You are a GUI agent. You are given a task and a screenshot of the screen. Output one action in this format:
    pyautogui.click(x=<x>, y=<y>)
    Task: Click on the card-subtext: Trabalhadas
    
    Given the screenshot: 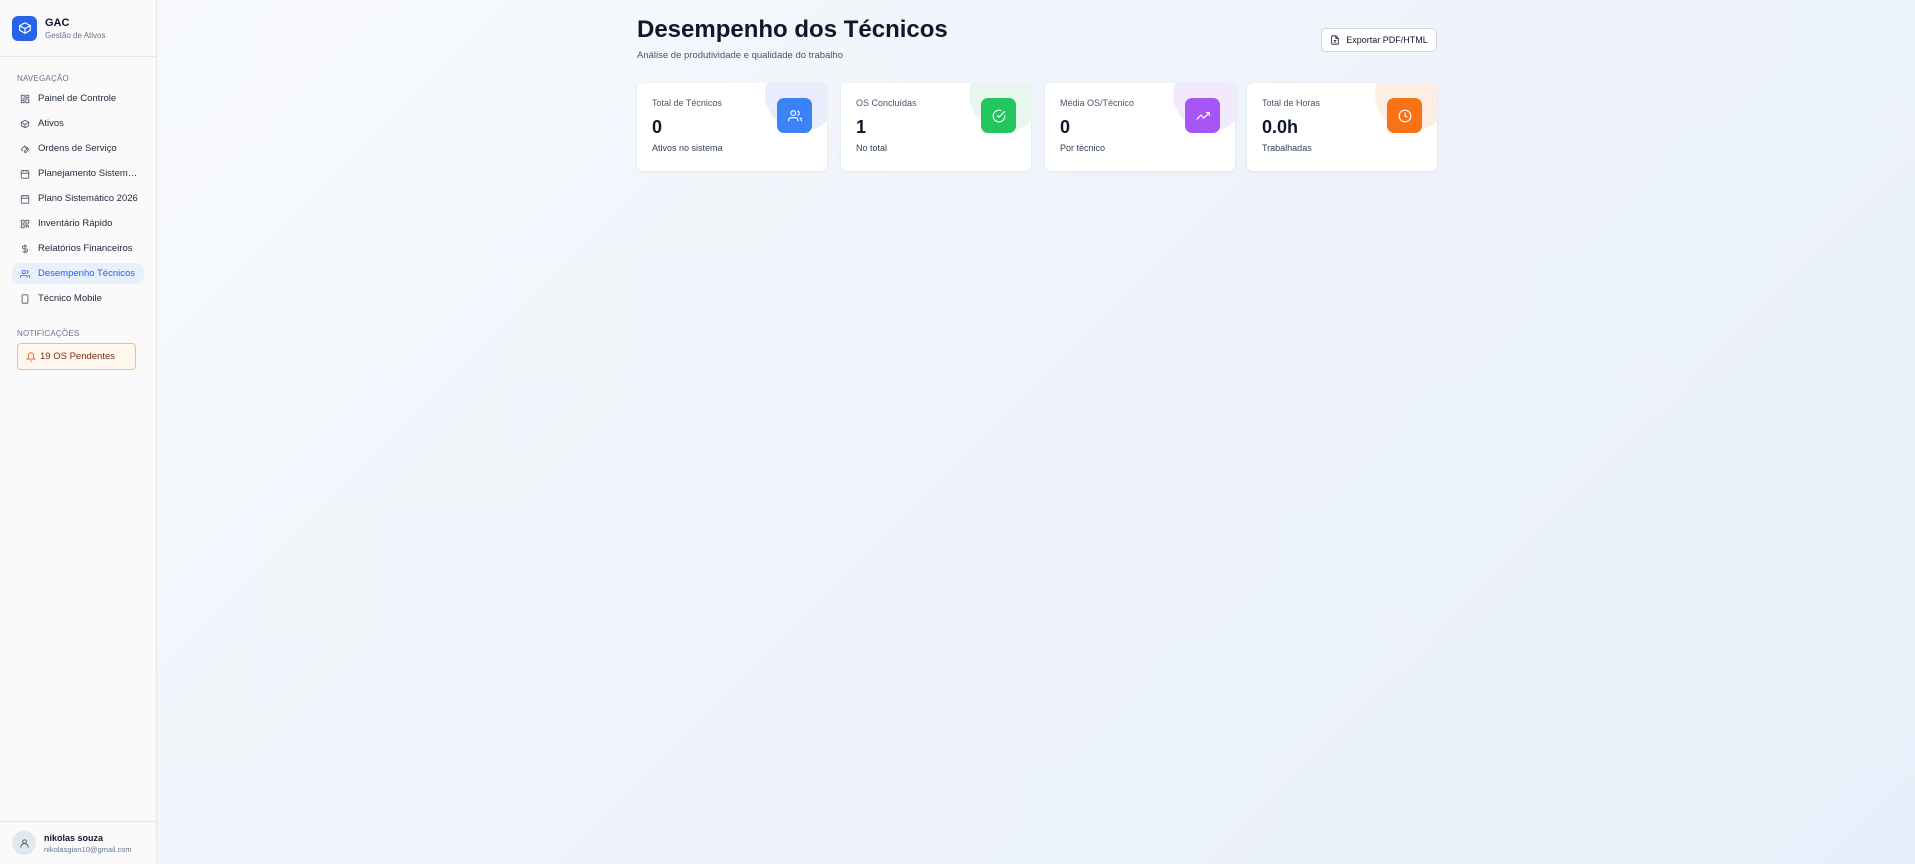 What is the action you would take?
    pyautogui.click(x=1287, y=148)
    